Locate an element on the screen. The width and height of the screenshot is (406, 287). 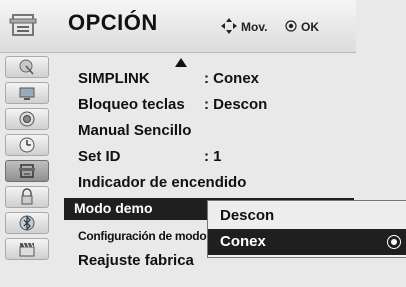
category-satellite is located at coordinates (27, 67).